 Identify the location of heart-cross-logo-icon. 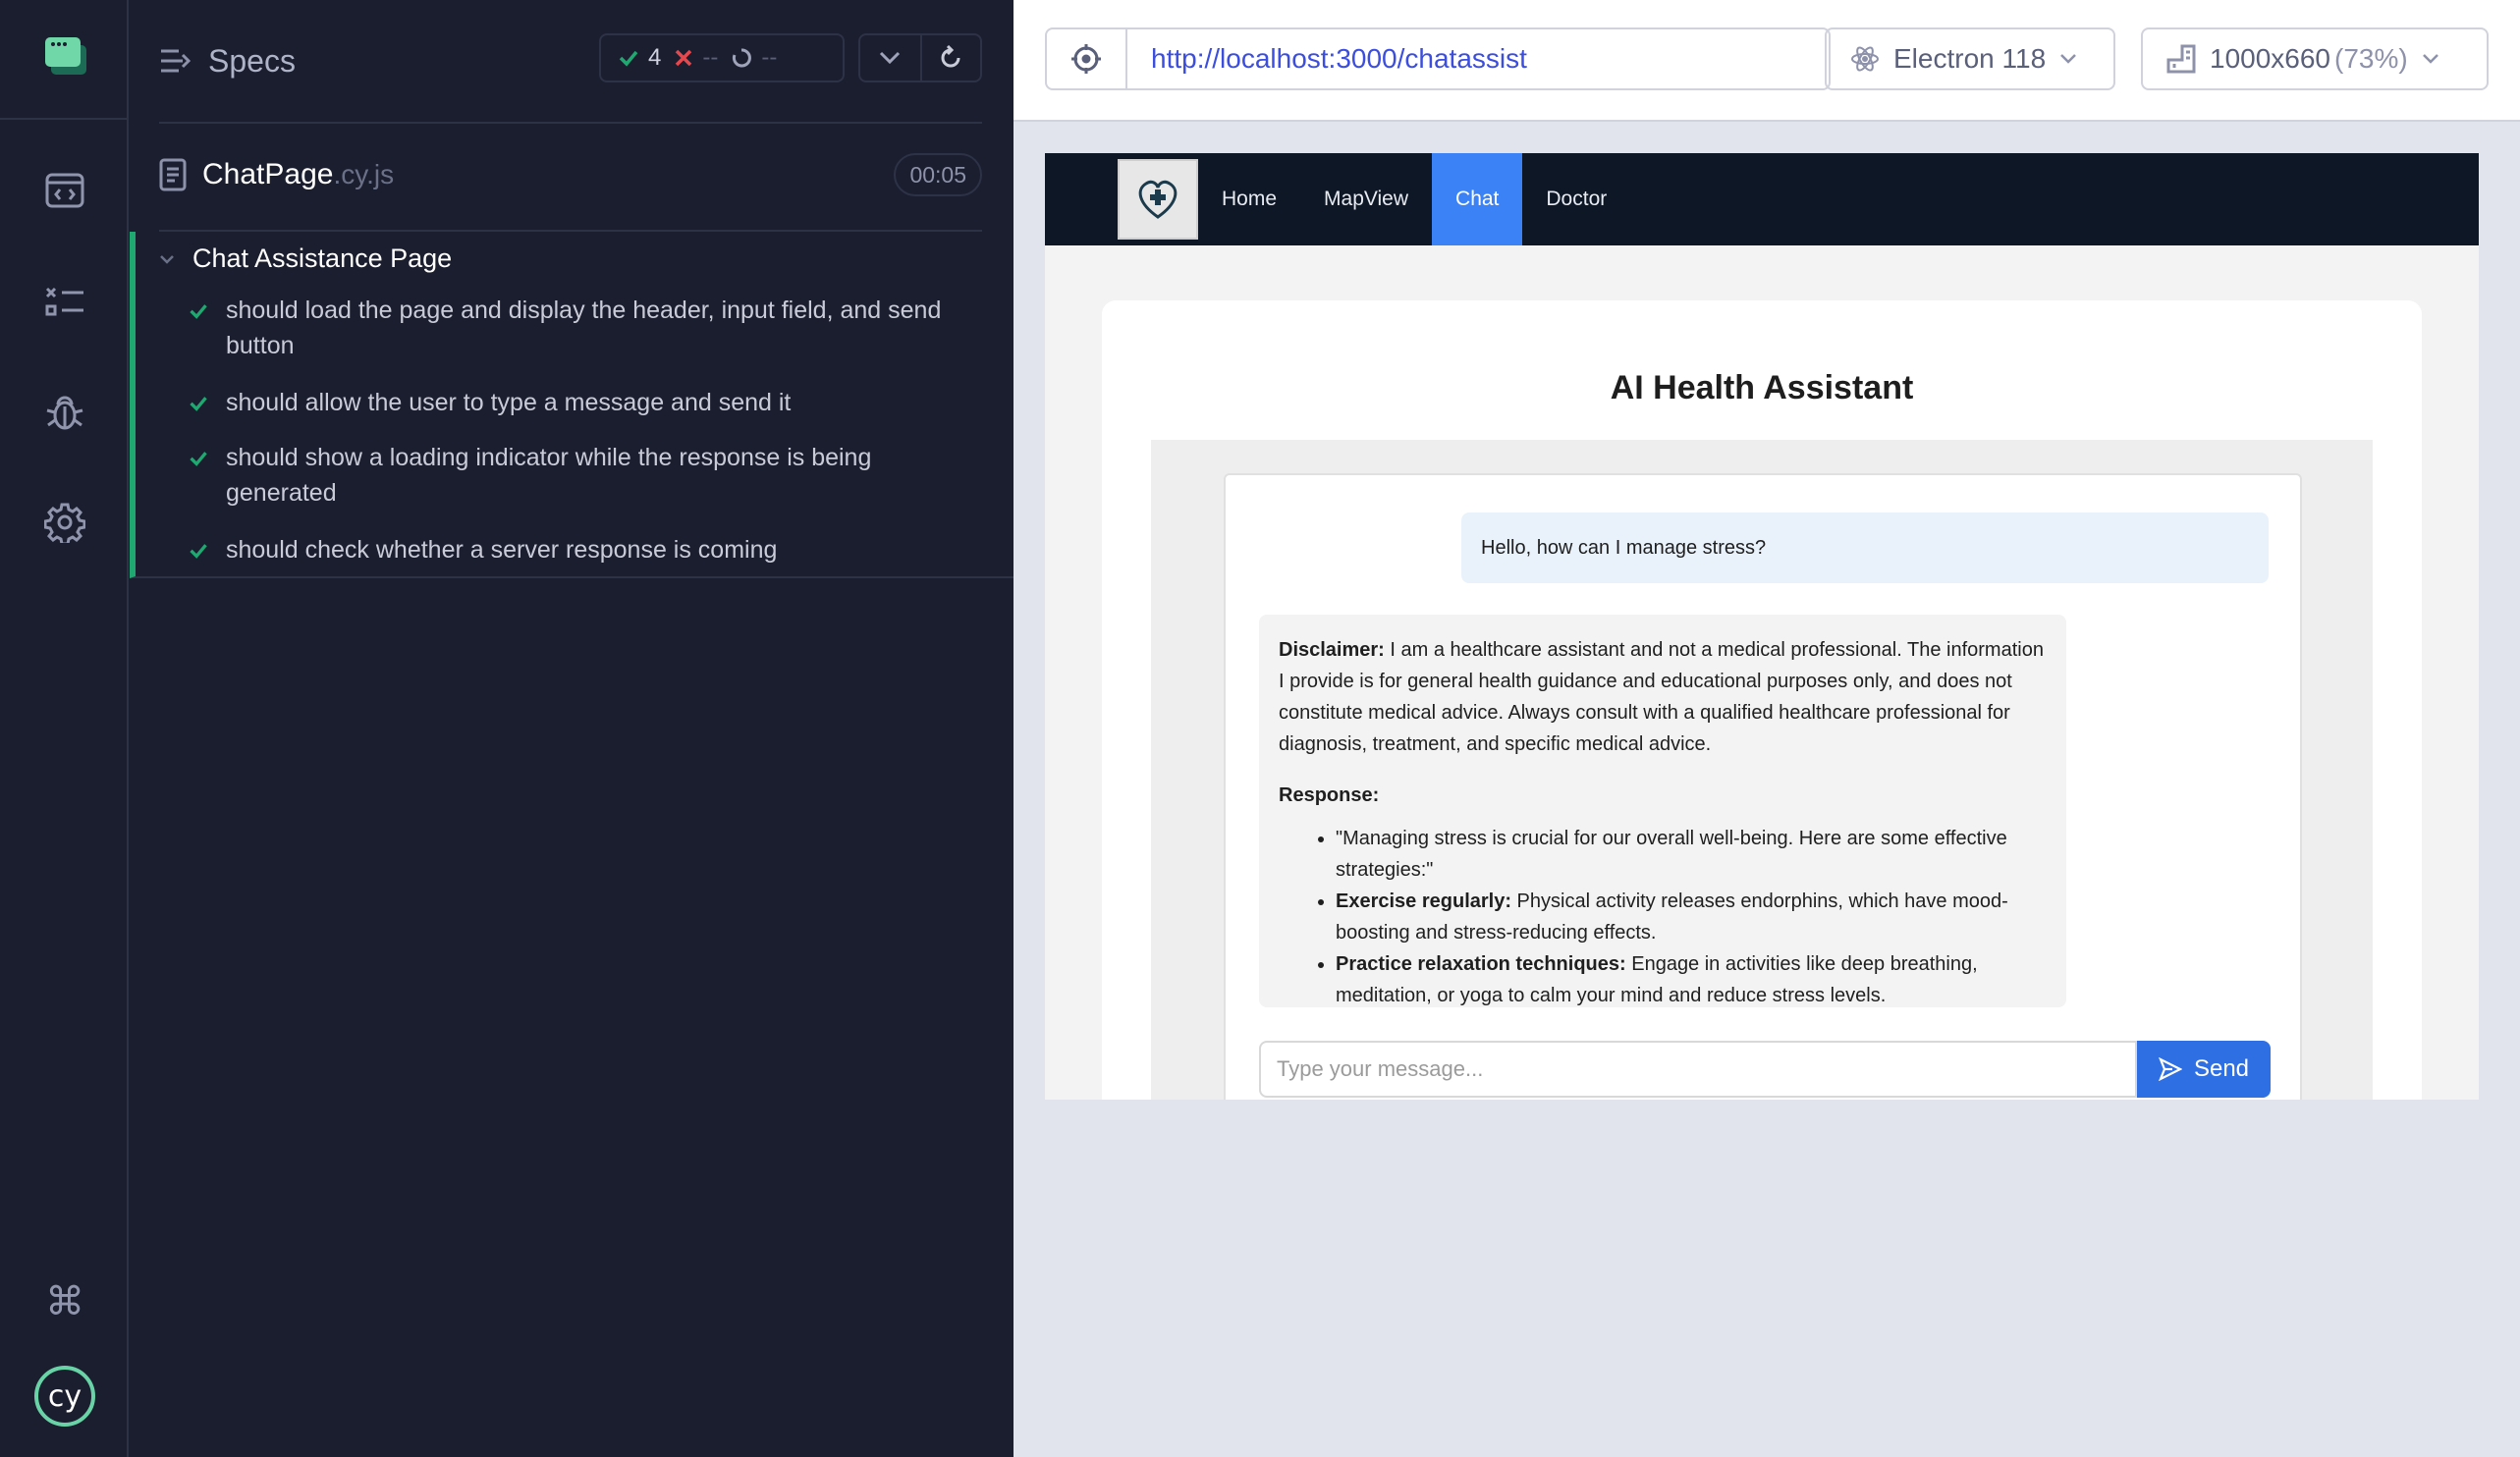
(1158, 199).